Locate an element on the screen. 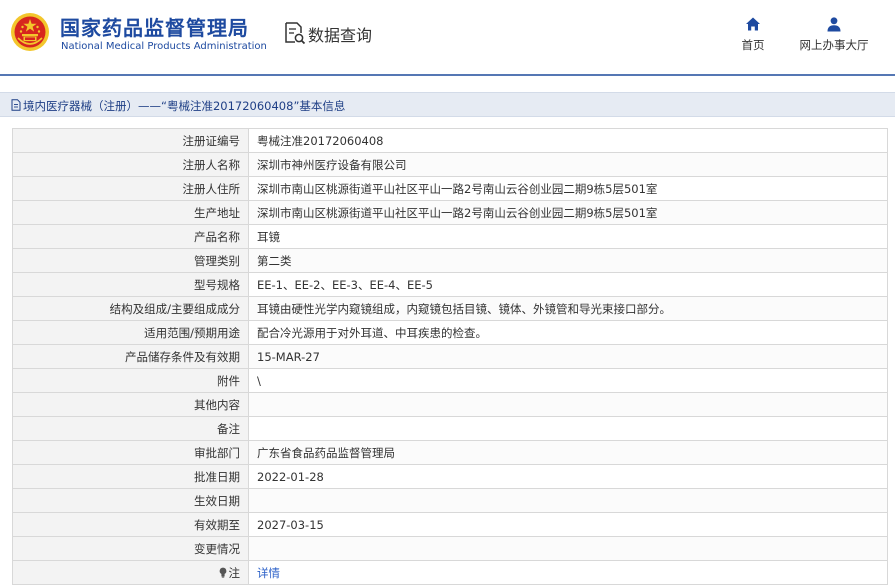  field-value: 第二类 is located at coordinates (568, 260).